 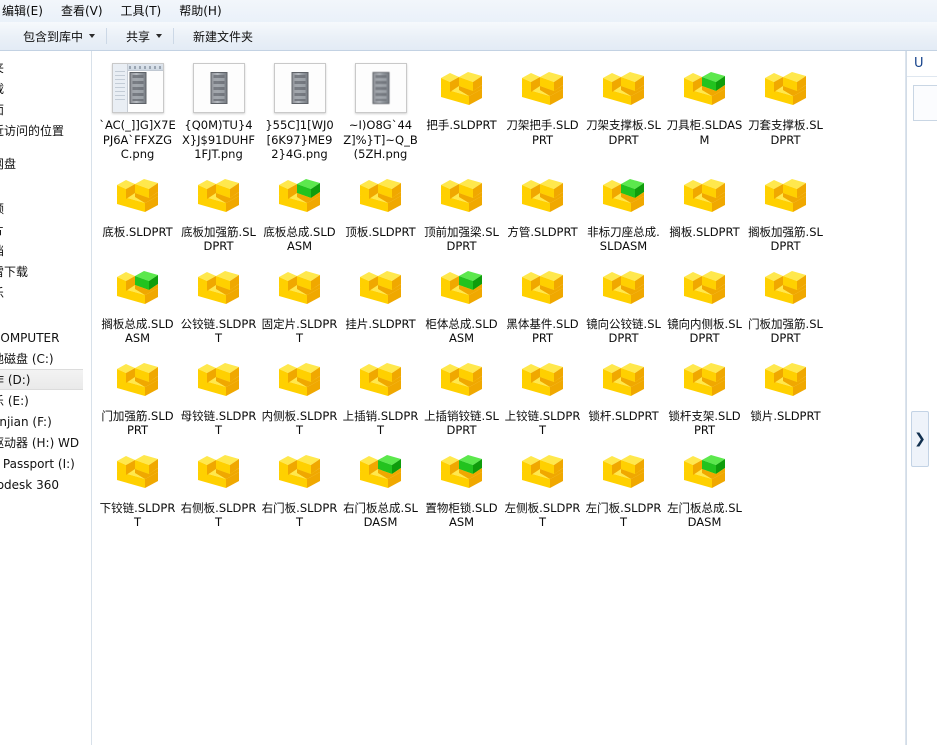 What do you see at coordinates (704, 302) in the screenshot?
I see `file-tile: 镜向内侧板.SLDPRT` at bounding box center [704, 302].